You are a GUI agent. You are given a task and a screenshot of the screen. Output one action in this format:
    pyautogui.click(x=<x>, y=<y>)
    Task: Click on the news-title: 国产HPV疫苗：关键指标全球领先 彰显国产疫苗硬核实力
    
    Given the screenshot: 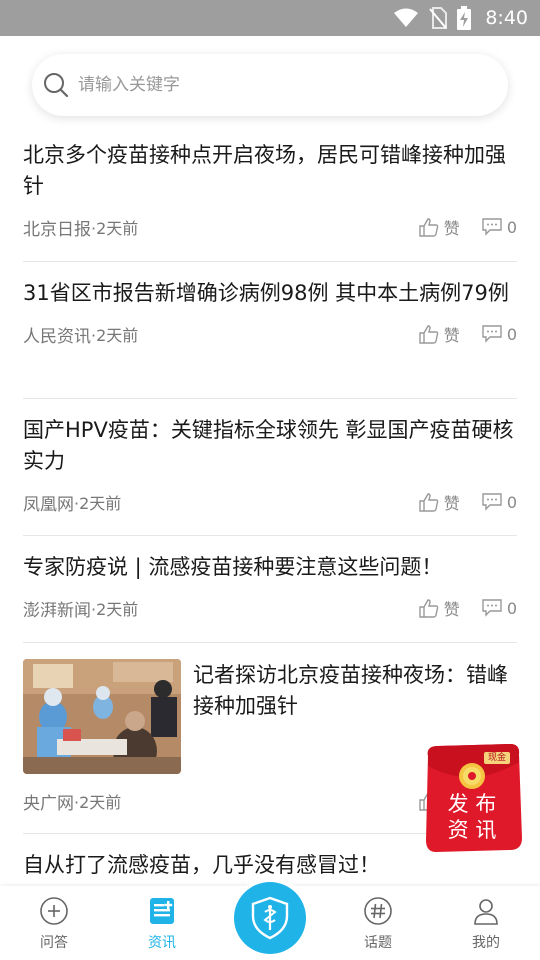 What is the action you would take?
    pyautogui.click(x=270, y=438)
    